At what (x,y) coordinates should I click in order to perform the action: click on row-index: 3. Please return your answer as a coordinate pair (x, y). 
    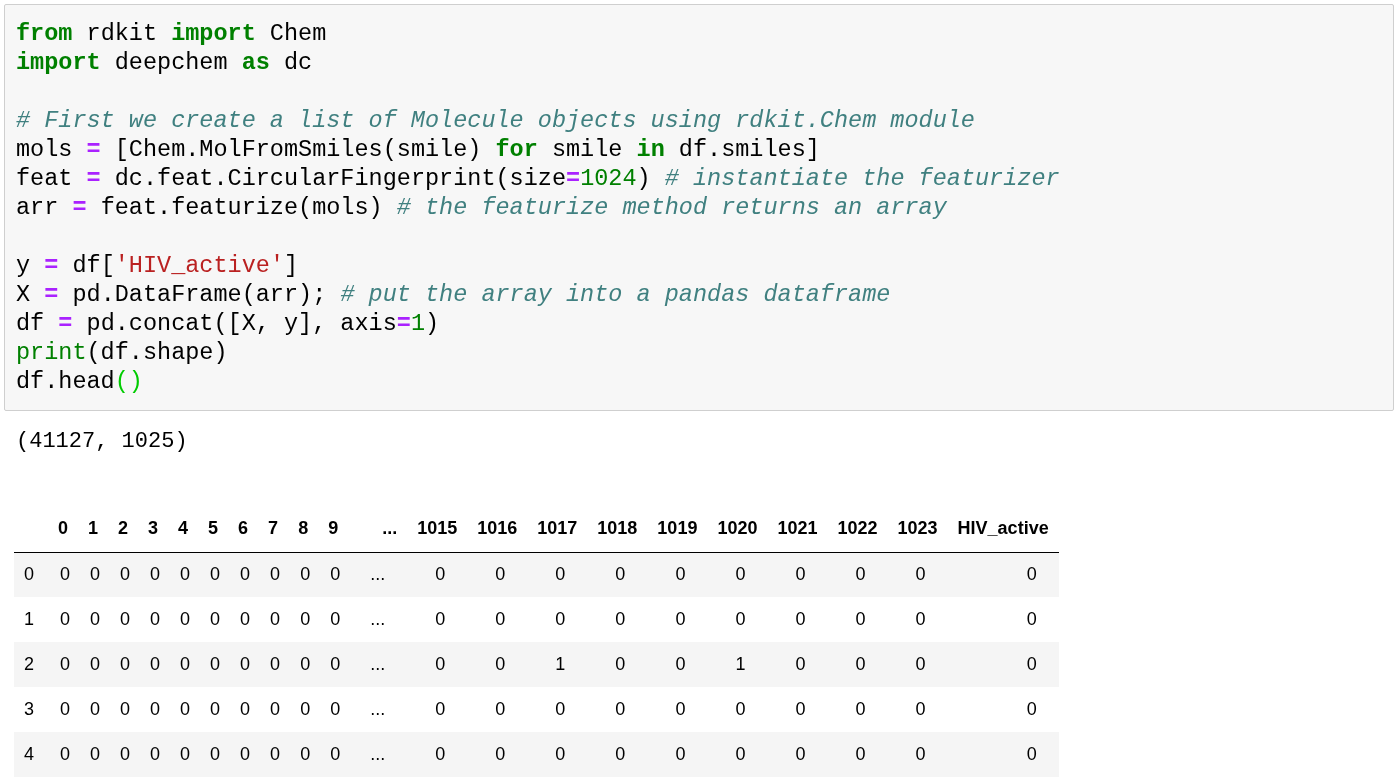
    Looking at the image, I should click on (31, 709).